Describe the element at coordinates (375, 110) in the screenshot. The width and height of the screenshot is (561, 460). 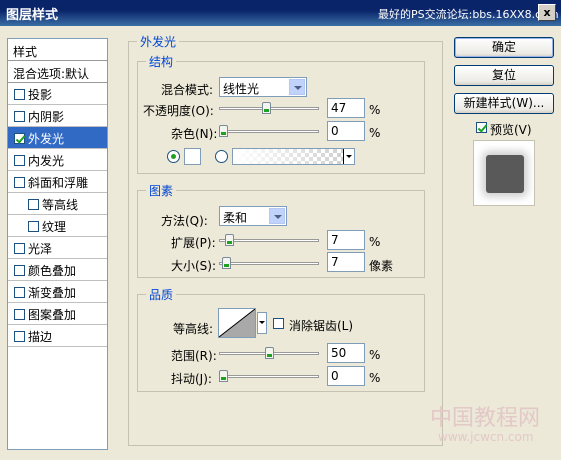
I see `opacity-unit: %` at that location.